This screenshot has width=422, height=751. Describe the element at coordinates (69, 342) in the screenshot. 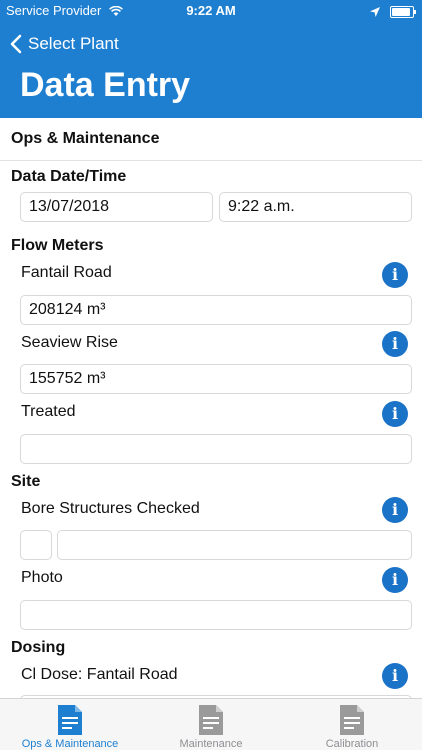

I see `seaview-rise-label: Seaview Rise` at that location.